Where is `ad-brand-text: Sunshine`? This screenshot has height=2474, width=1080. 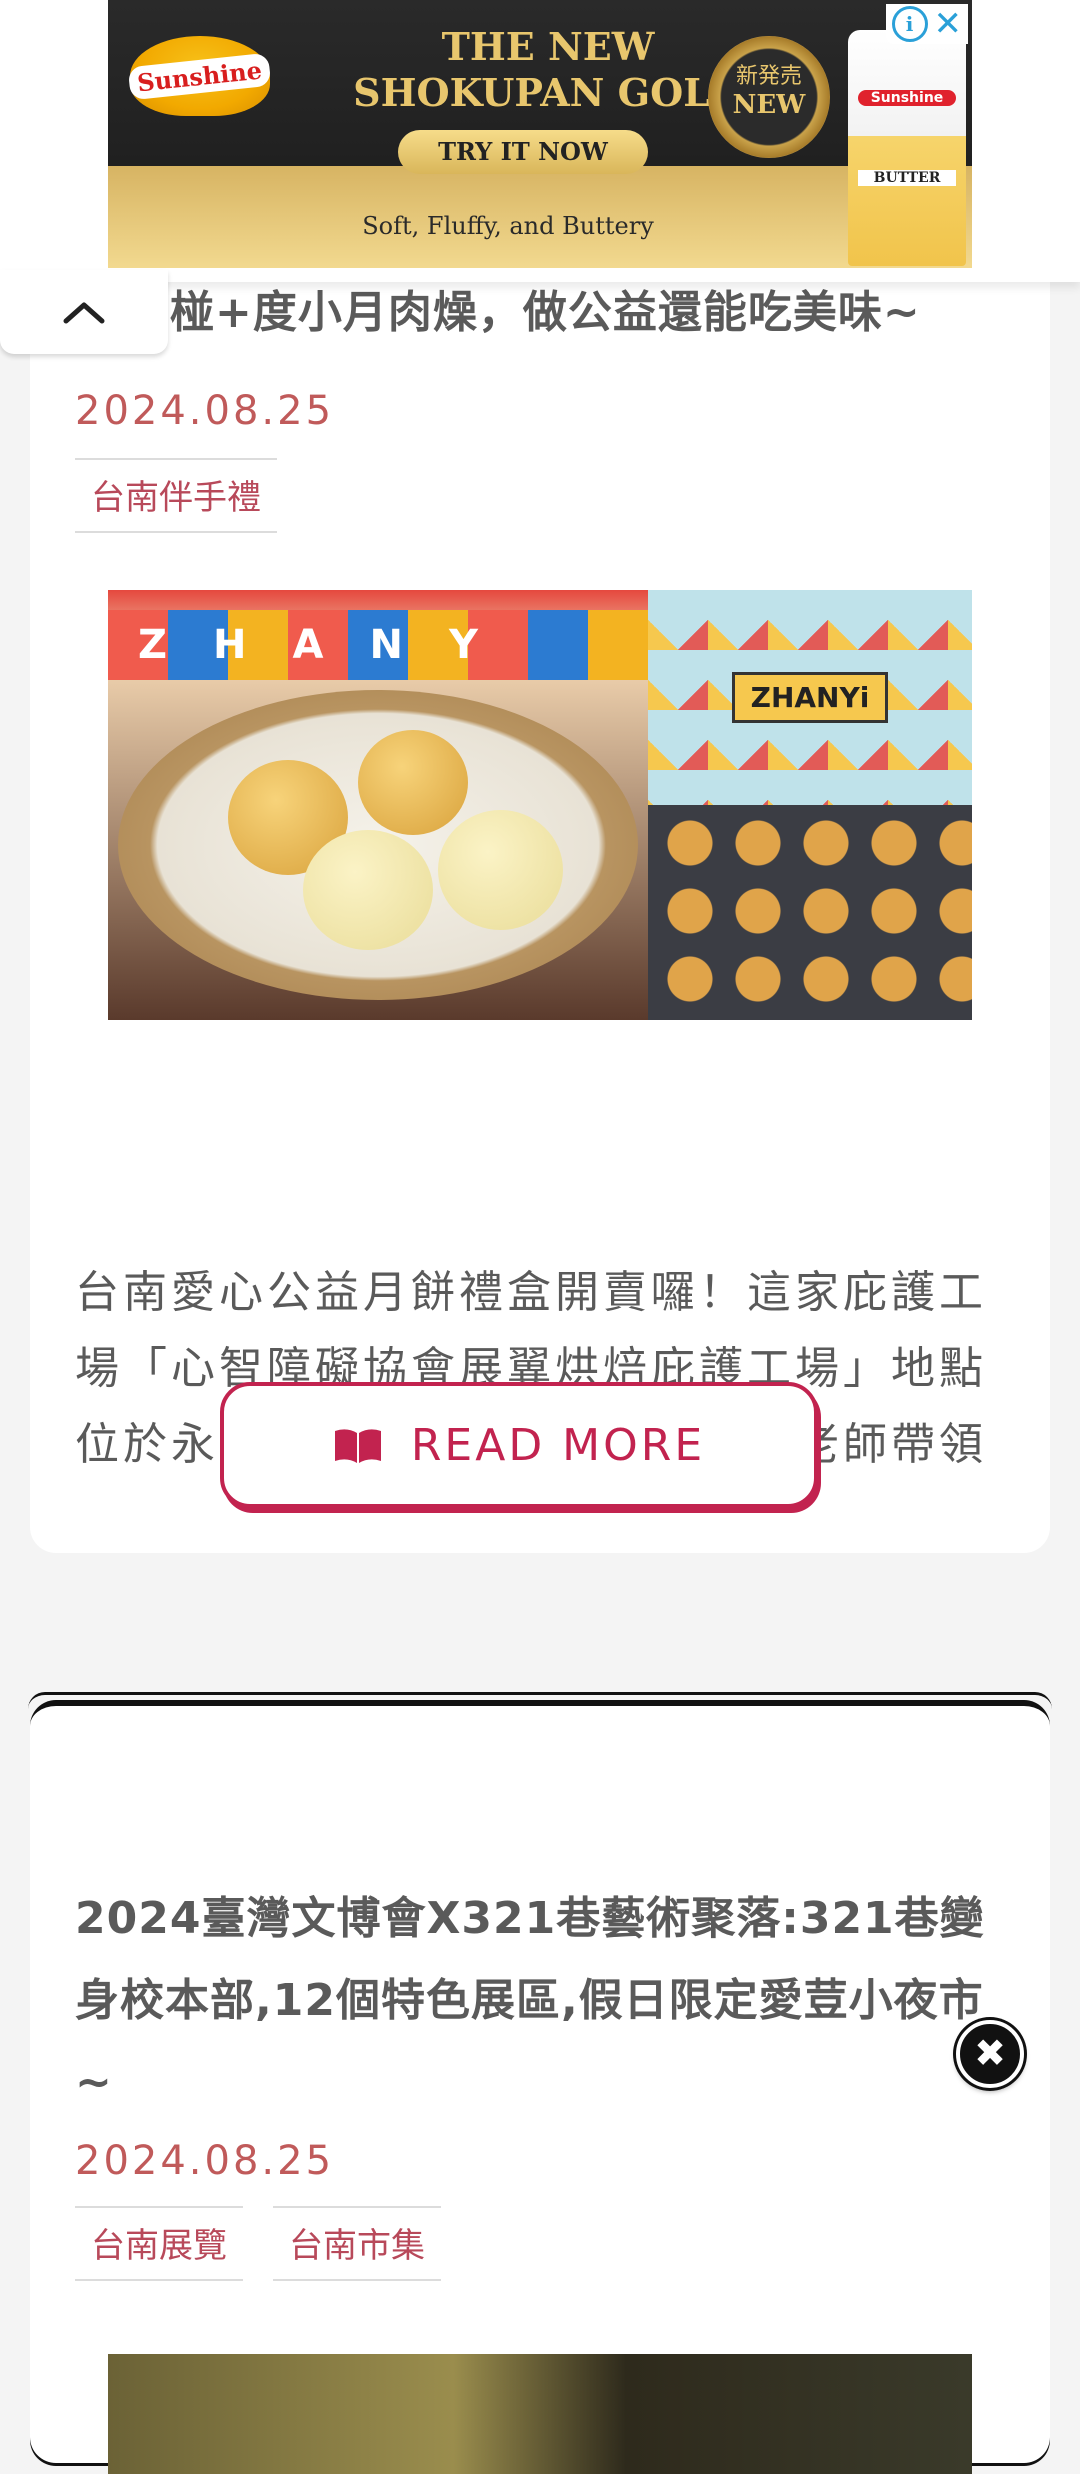
ad-brand-text: Sunshine is located at coordinates (200, 76).